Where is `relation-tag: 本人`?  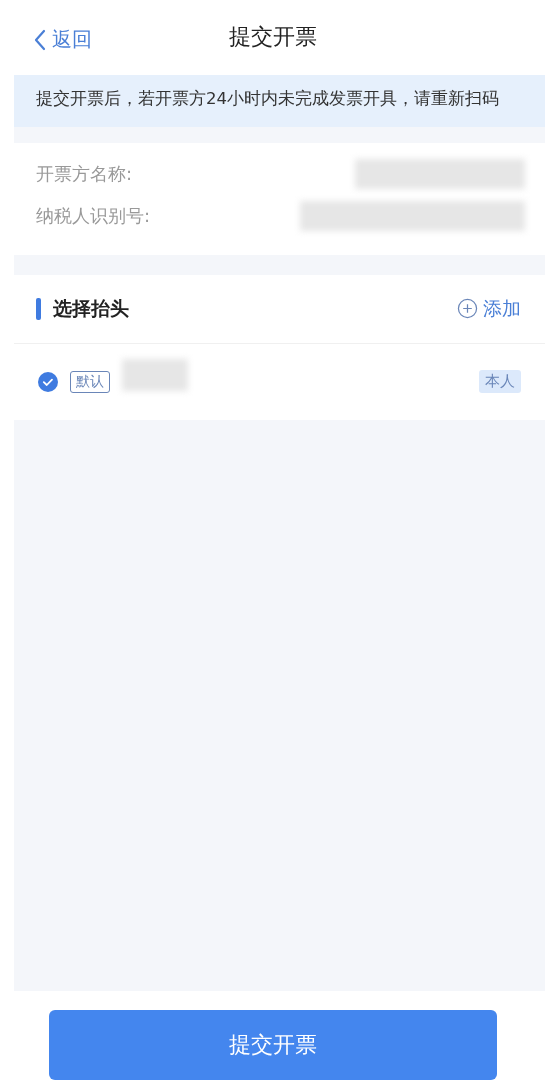 relation-tag: 本人 is located at coordinates (500, 382).